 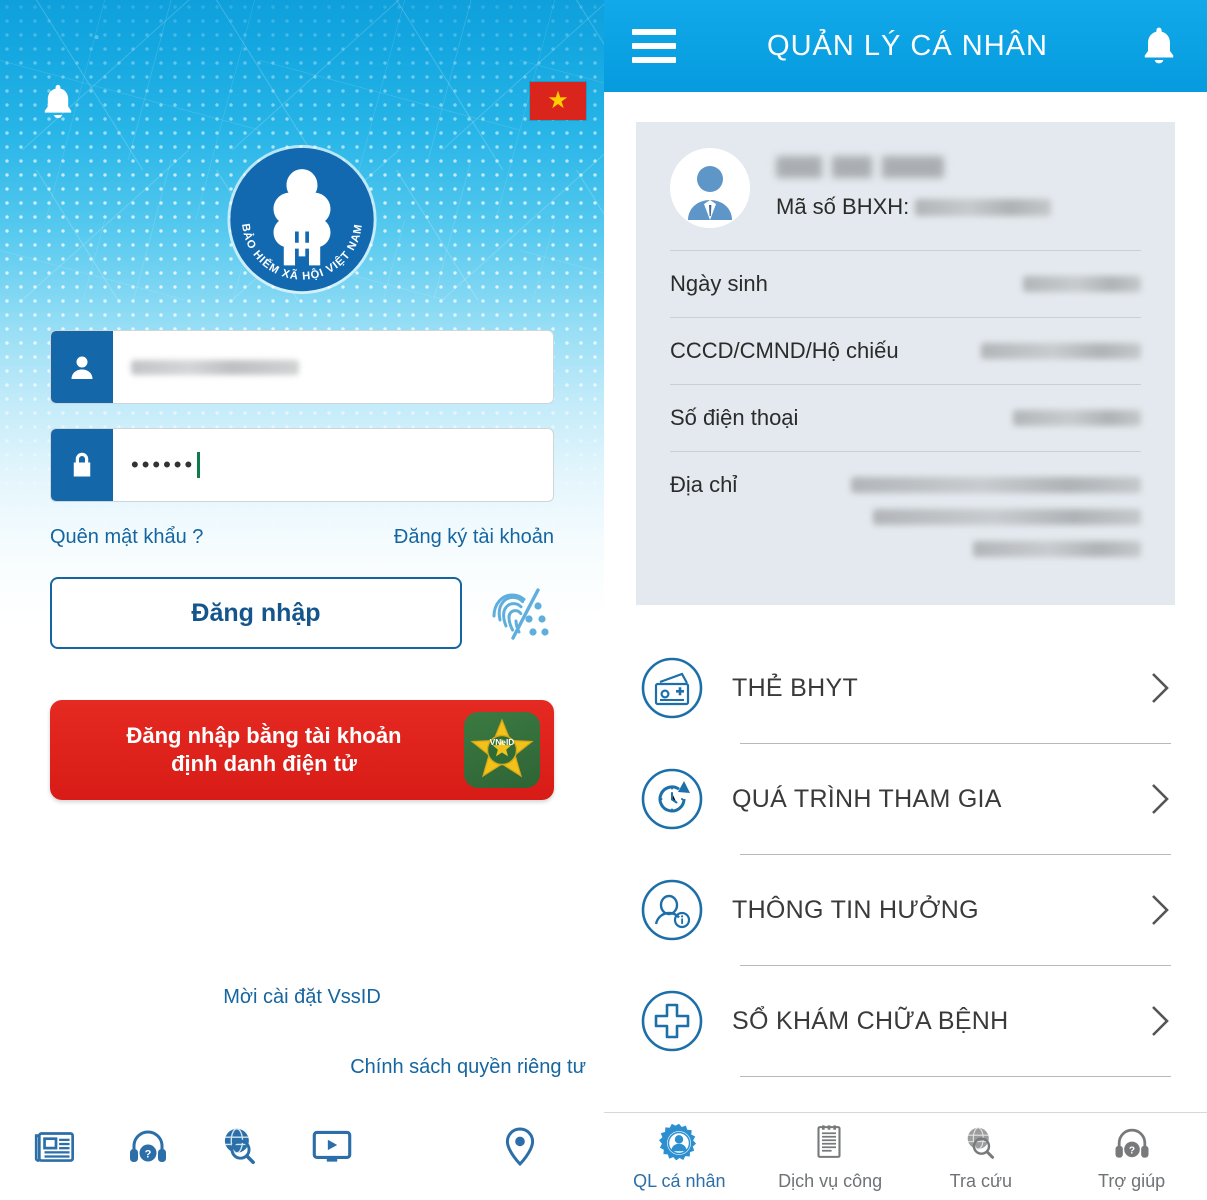 I want to click on hamburger-icon, so click(x=654, y=46).